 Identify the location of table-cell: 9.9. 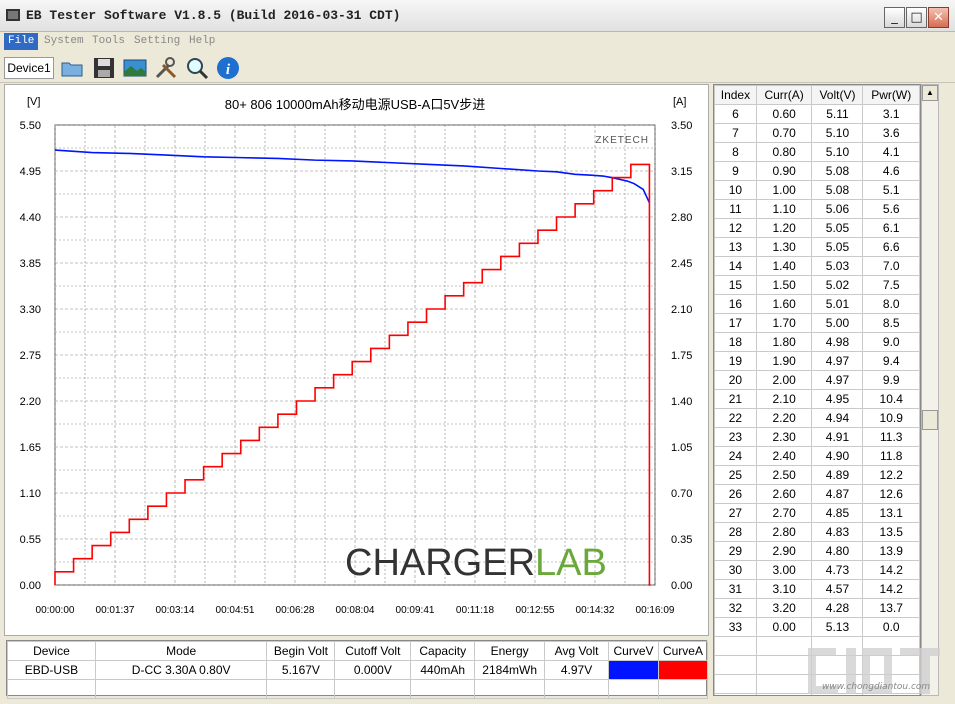
(891, 380).